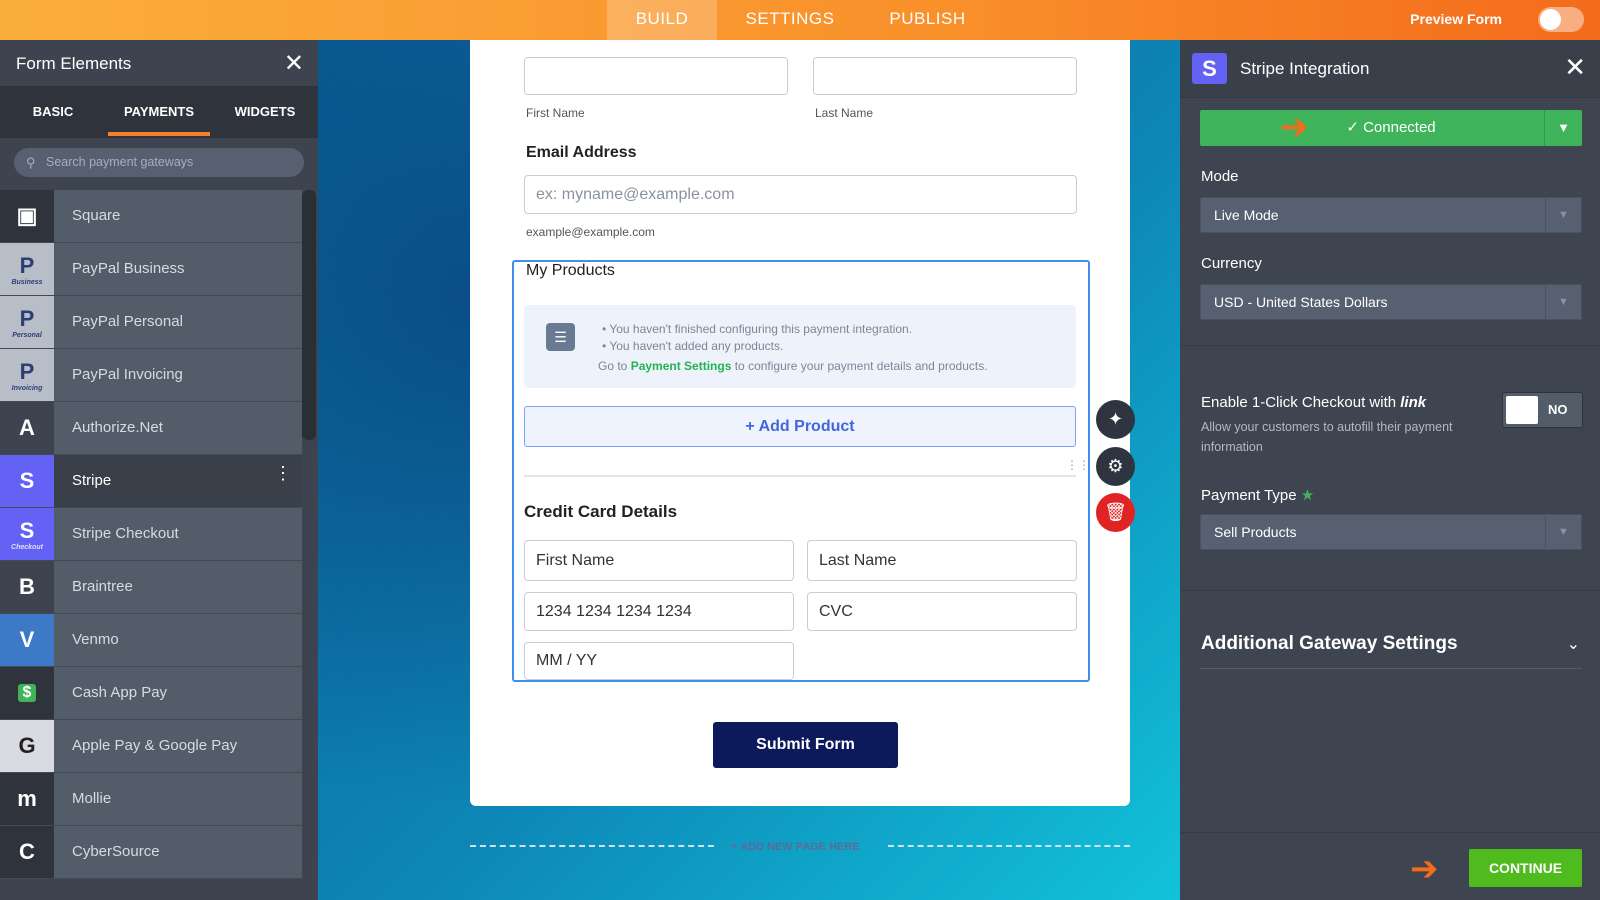  What do you see at coordinates (942, 560) in the screenshot?
I see `cc-last-name: Last Name` at bounding box center [942, 560].